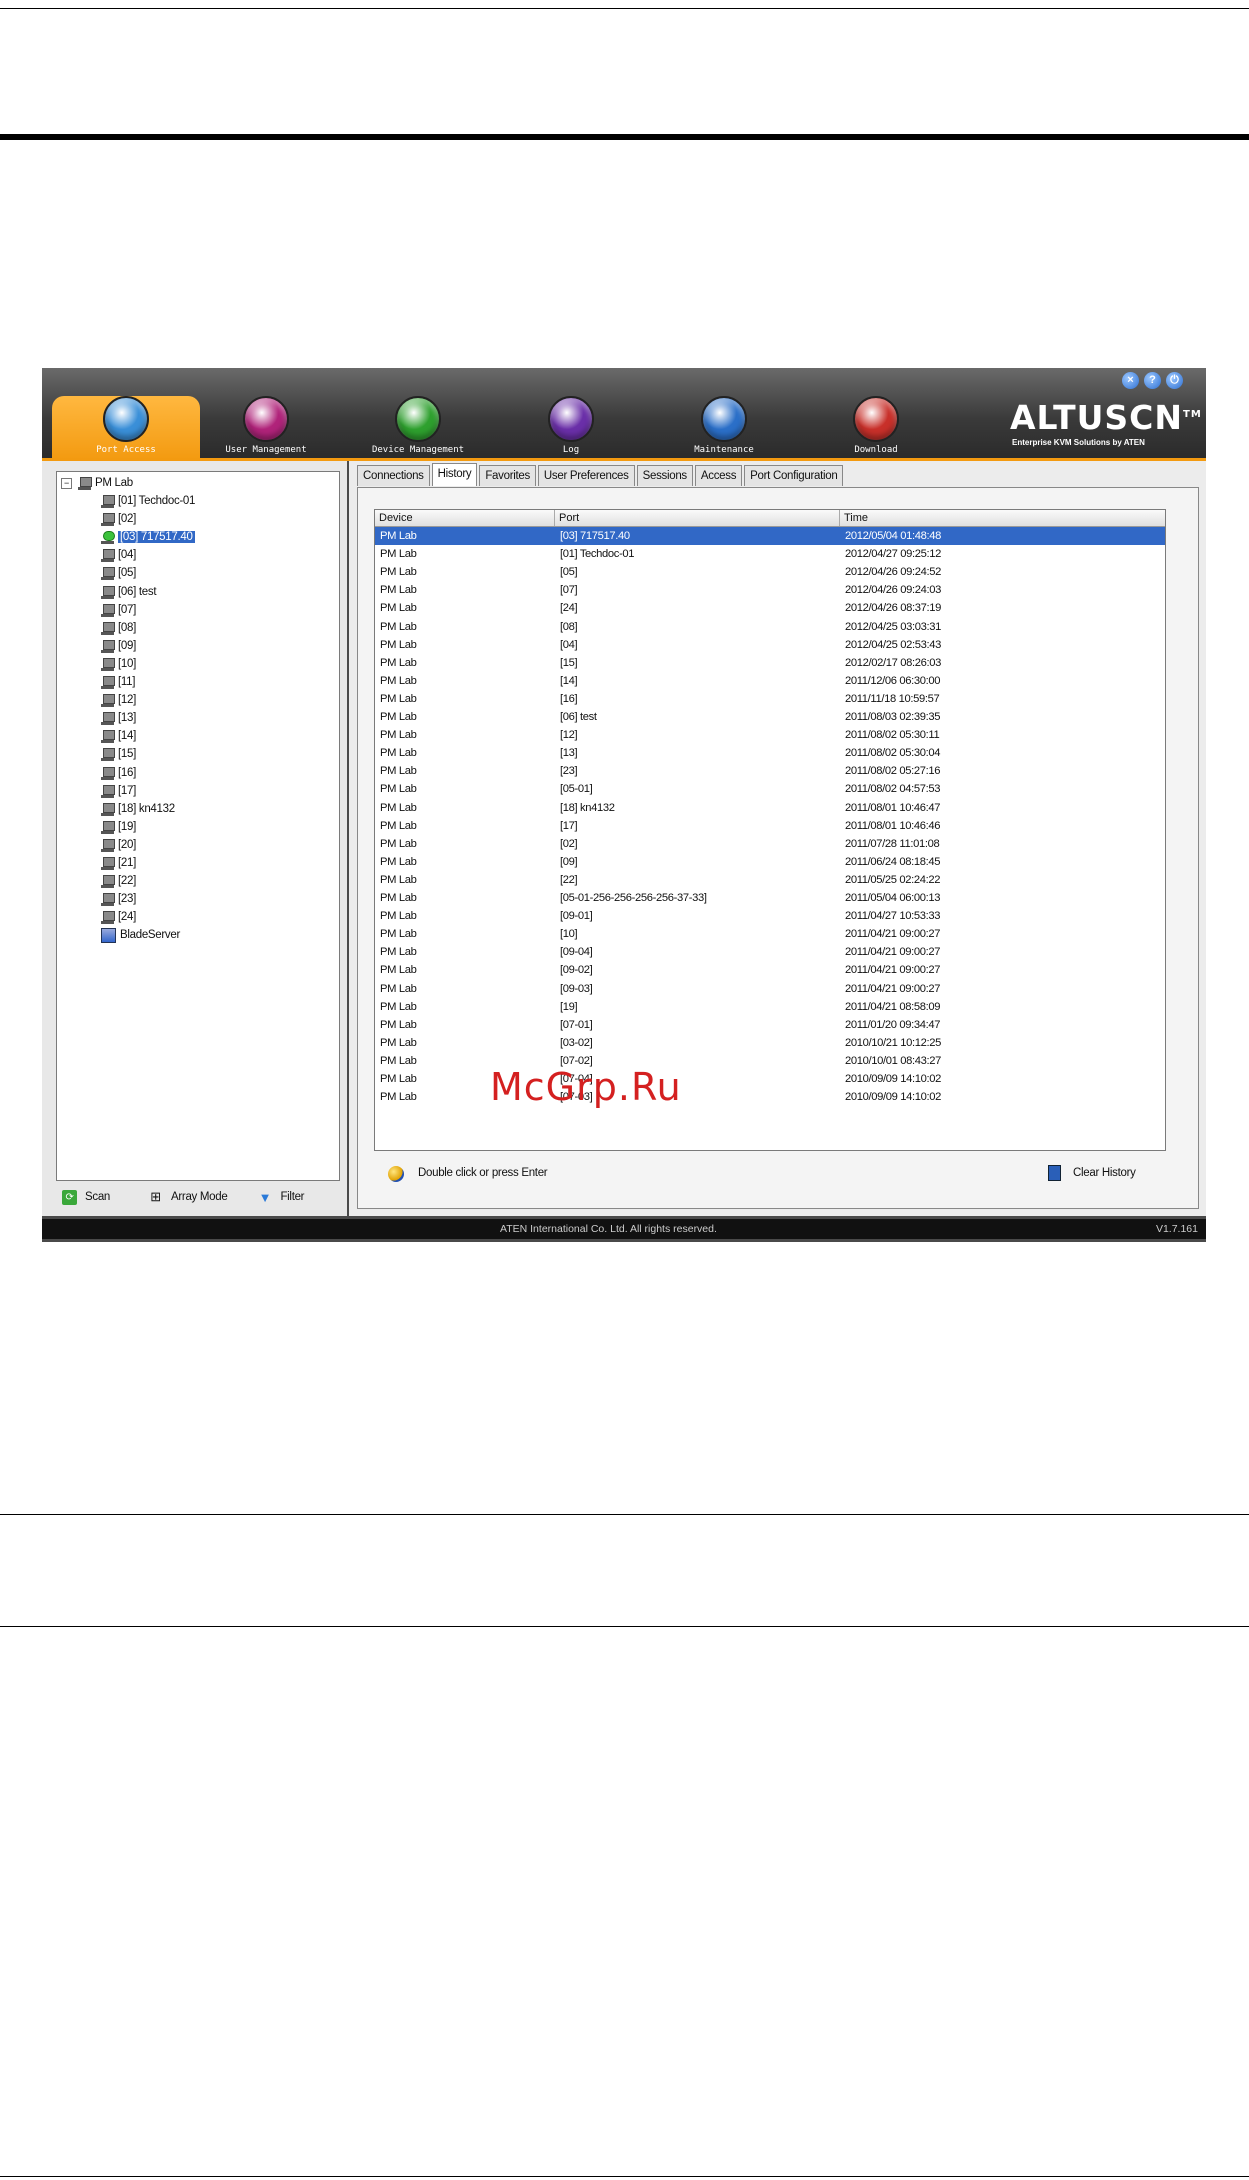 The width and height of the screenshot is (1249, 2180). I want to click on tree-port-item: [03] 717517.40, so click(148, 537).